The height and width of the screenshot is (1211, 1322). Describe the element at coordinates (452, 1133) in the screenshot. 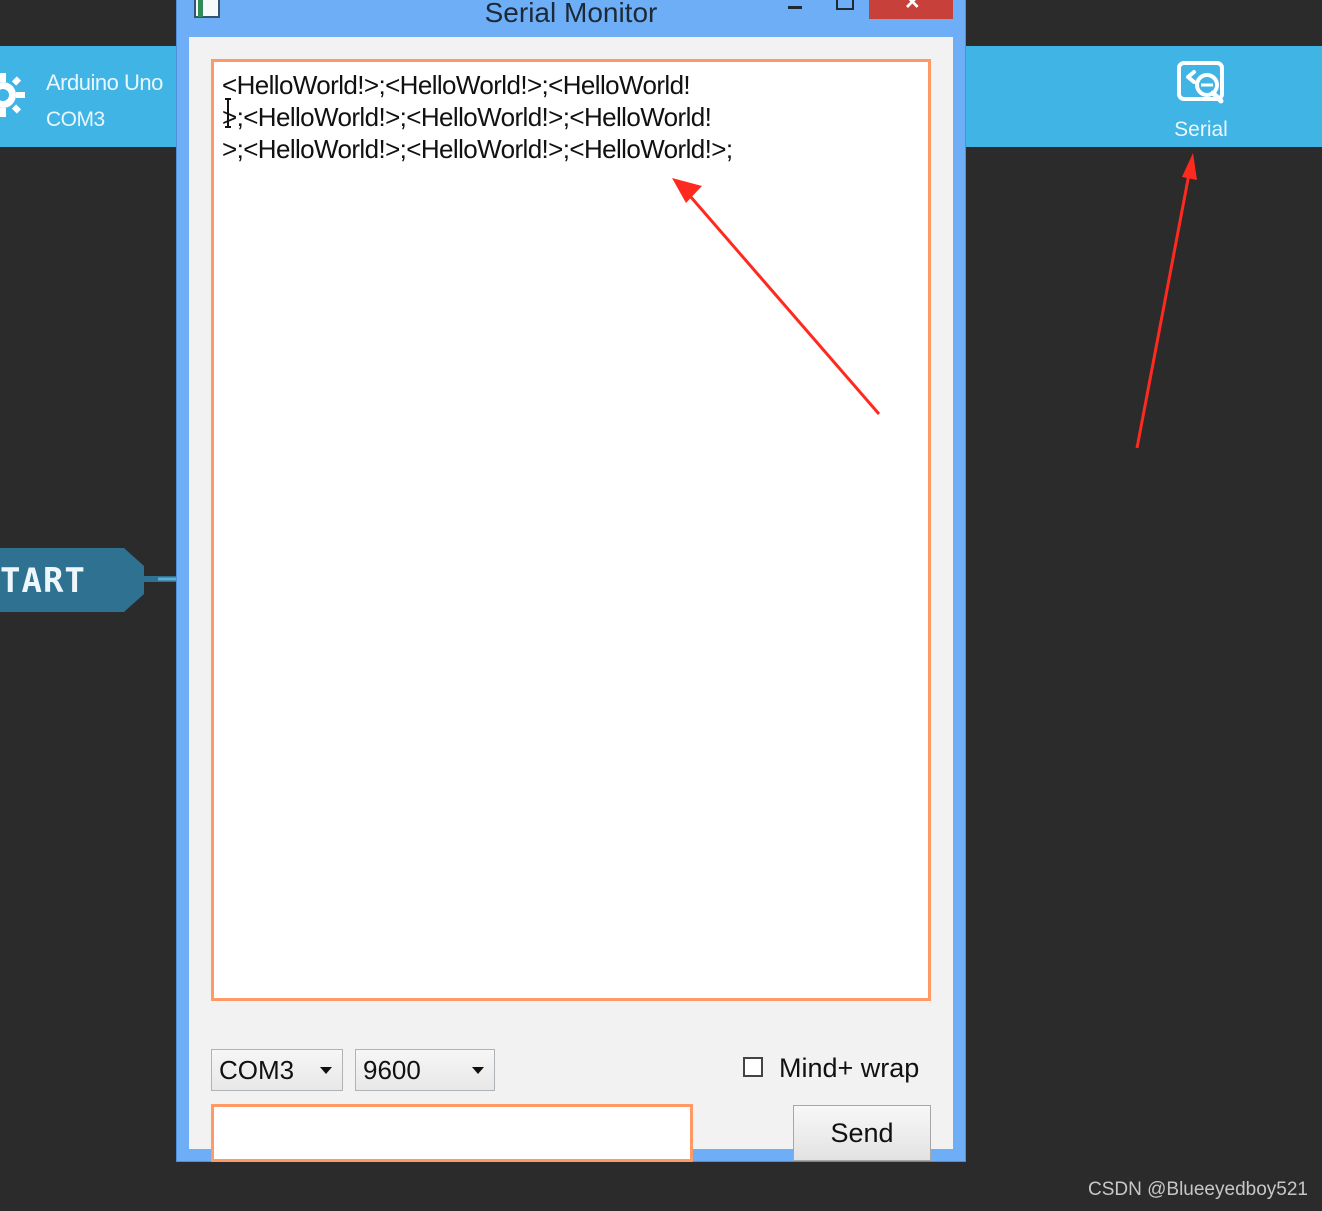

I see `serial-message-input` at that location.